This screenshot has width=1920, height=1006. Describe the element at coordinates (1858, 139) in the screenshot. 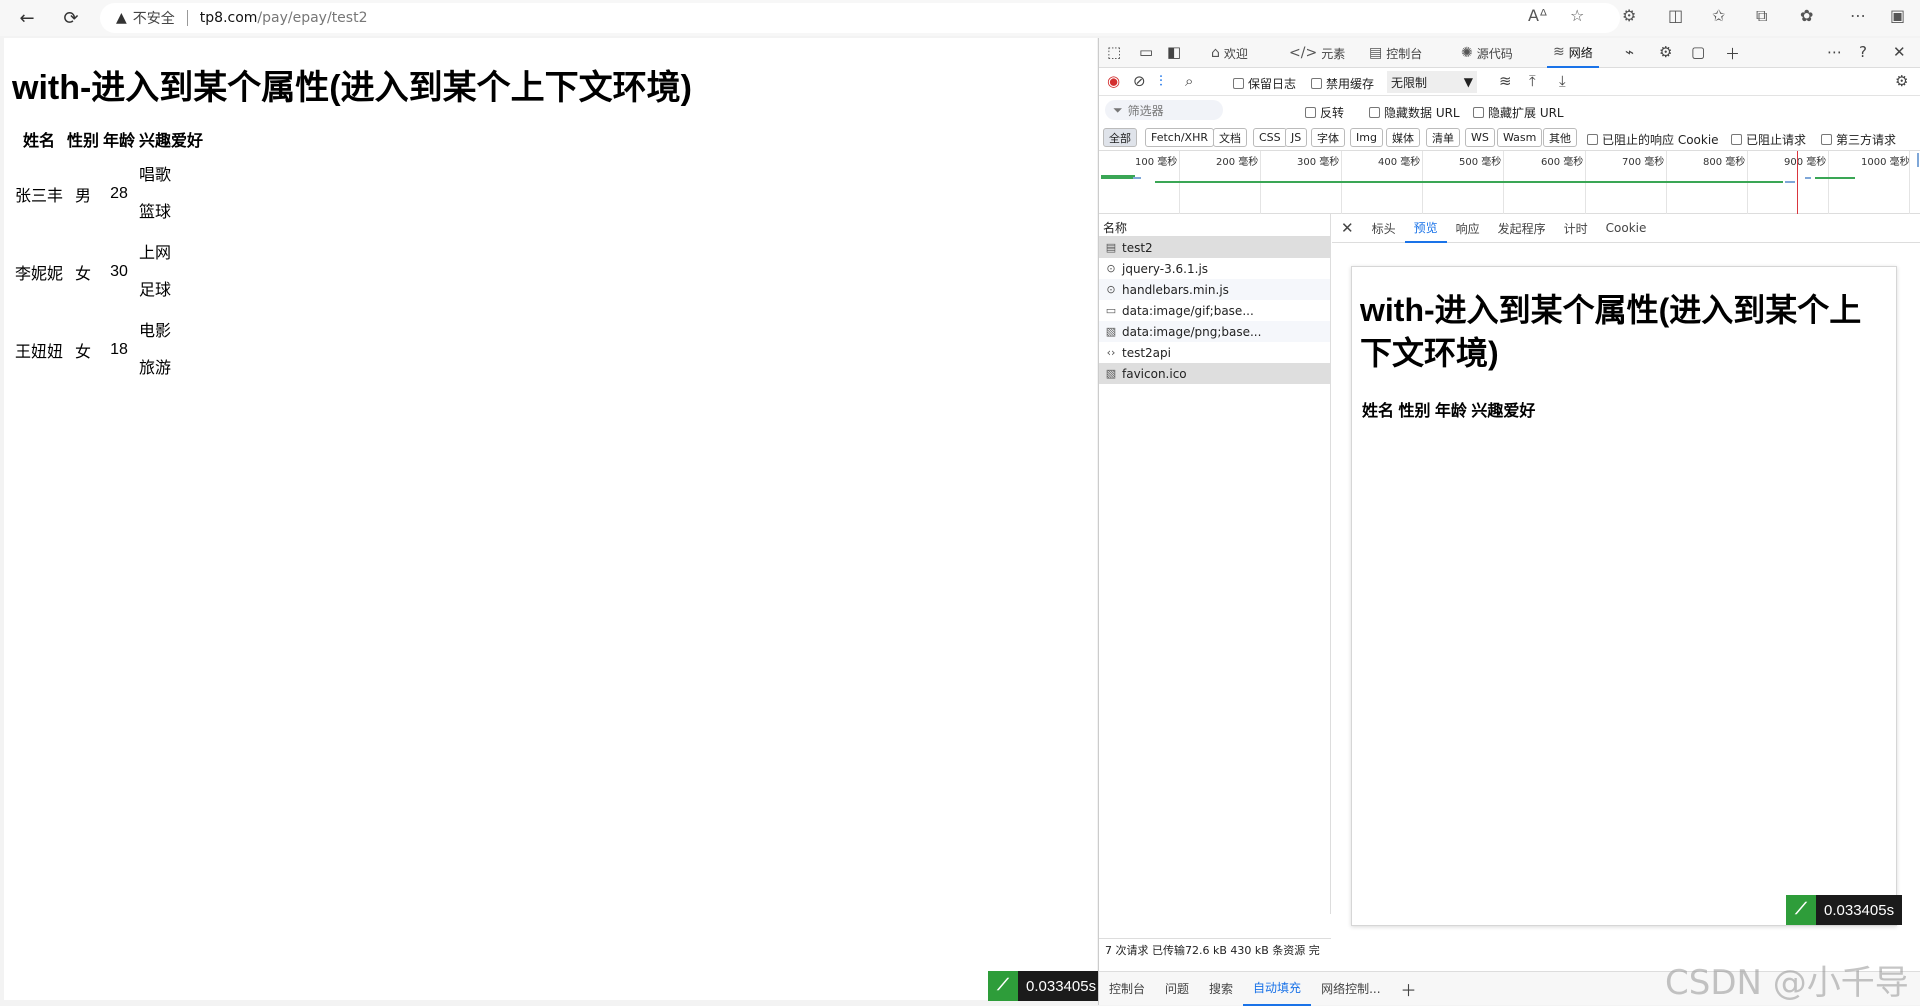

I see `third-party-checkbox: 第三方请求` at that location.